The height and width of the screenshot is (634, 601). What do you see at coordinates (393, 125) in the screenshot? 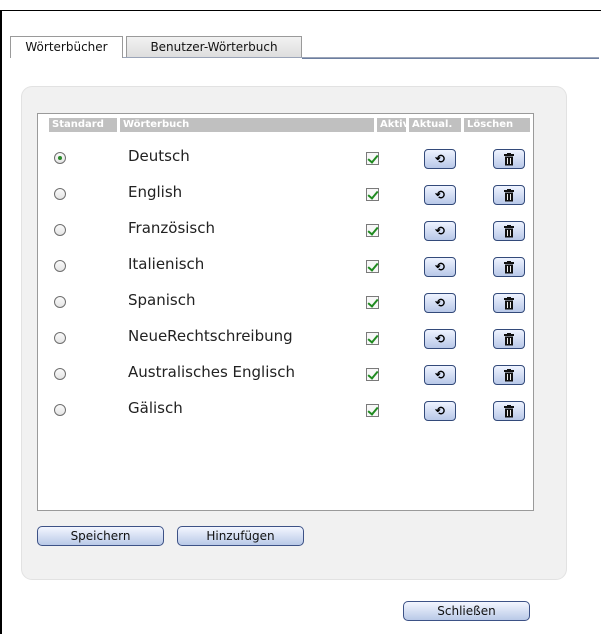
I see `header-active: Aktiv` at bounding box center [393, 125].